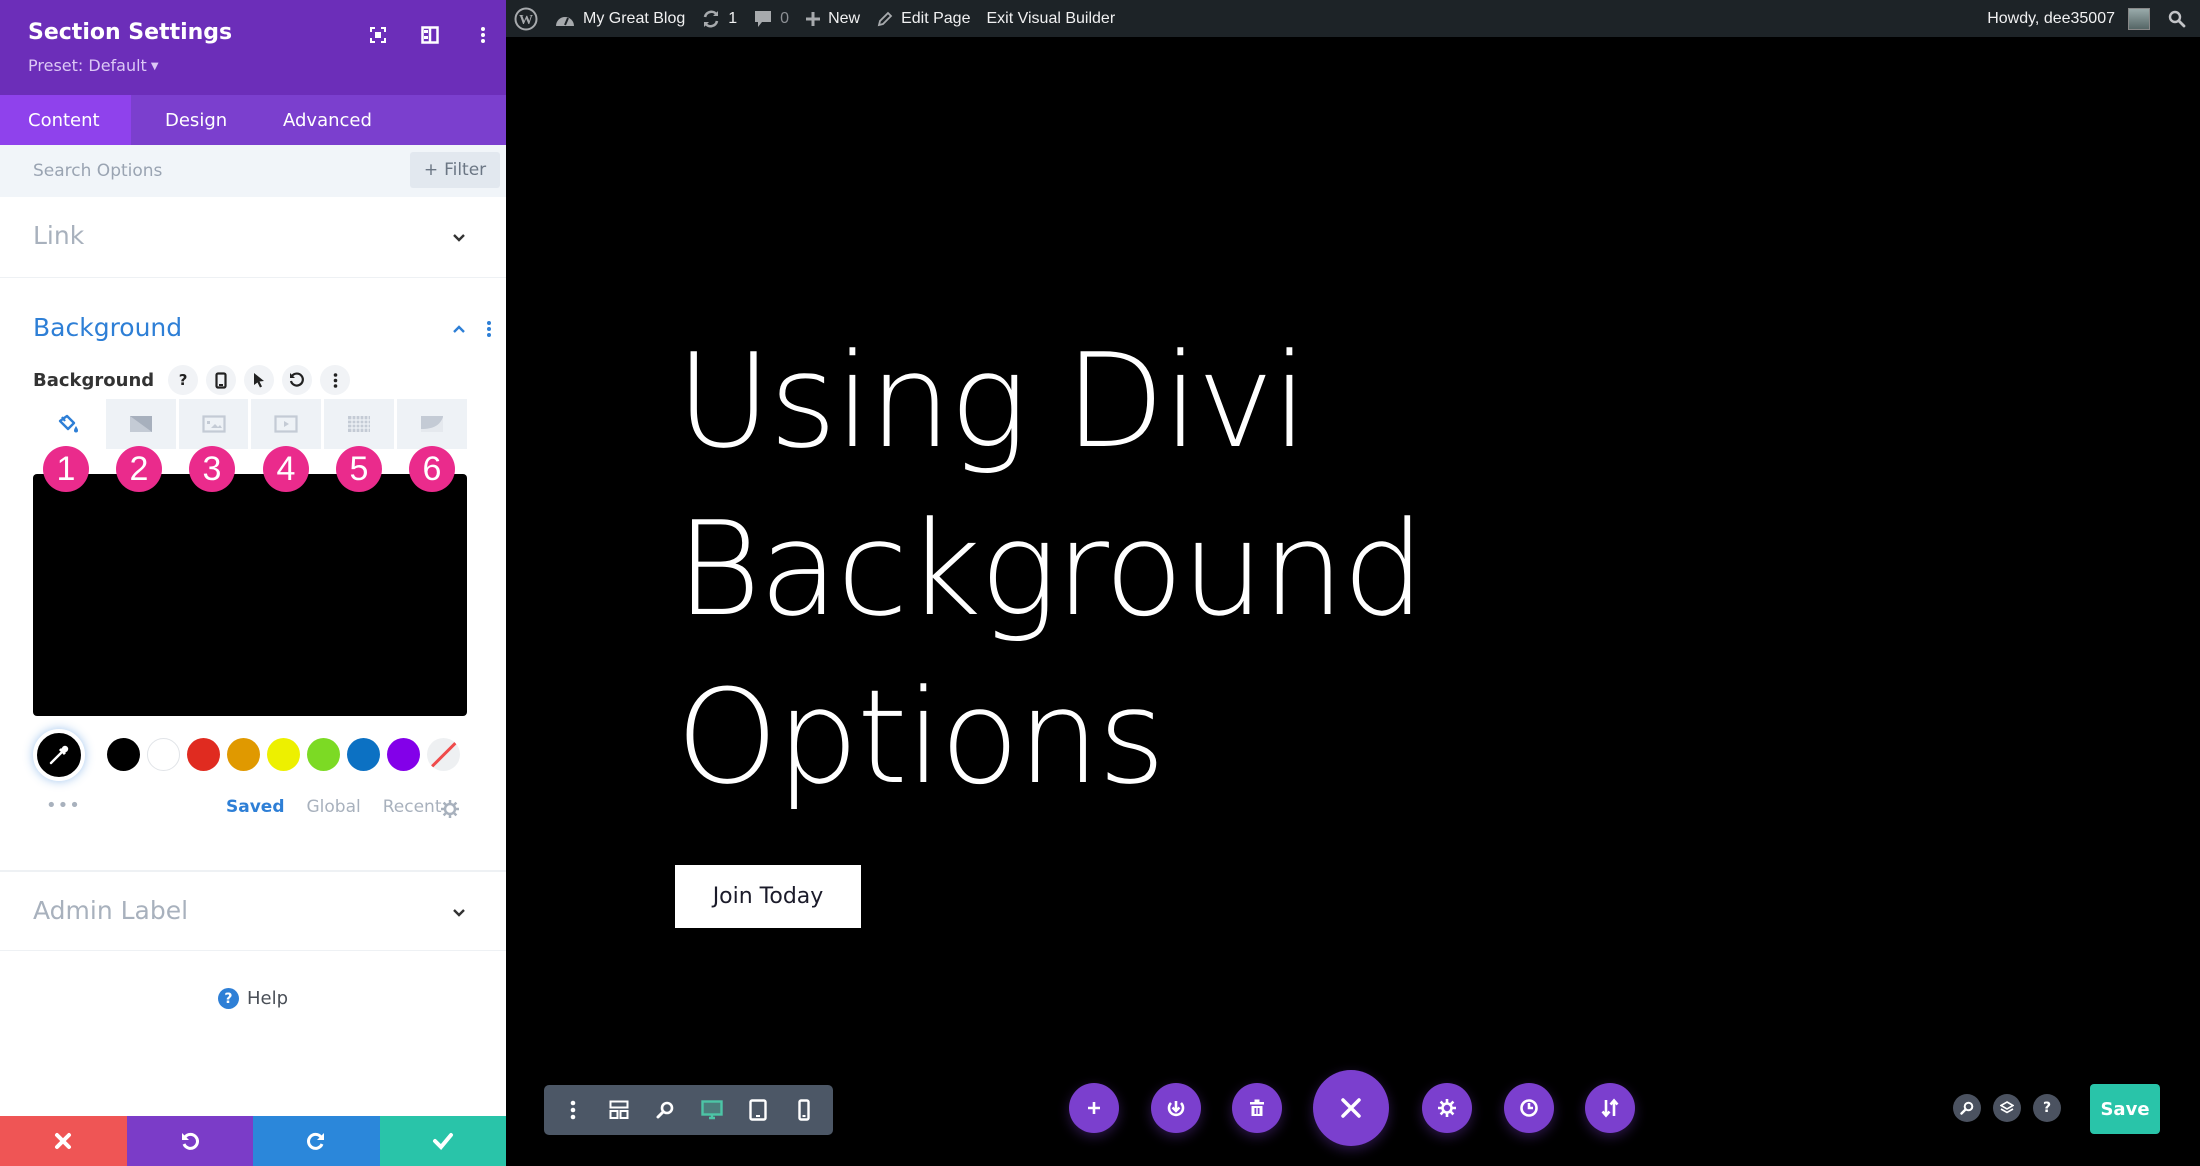 This screenshot has height=1166, width=2200. What do you see at coordinates (123, 754) in the screenshot?
I see `swatch-black` at bounding box center [123, 754].